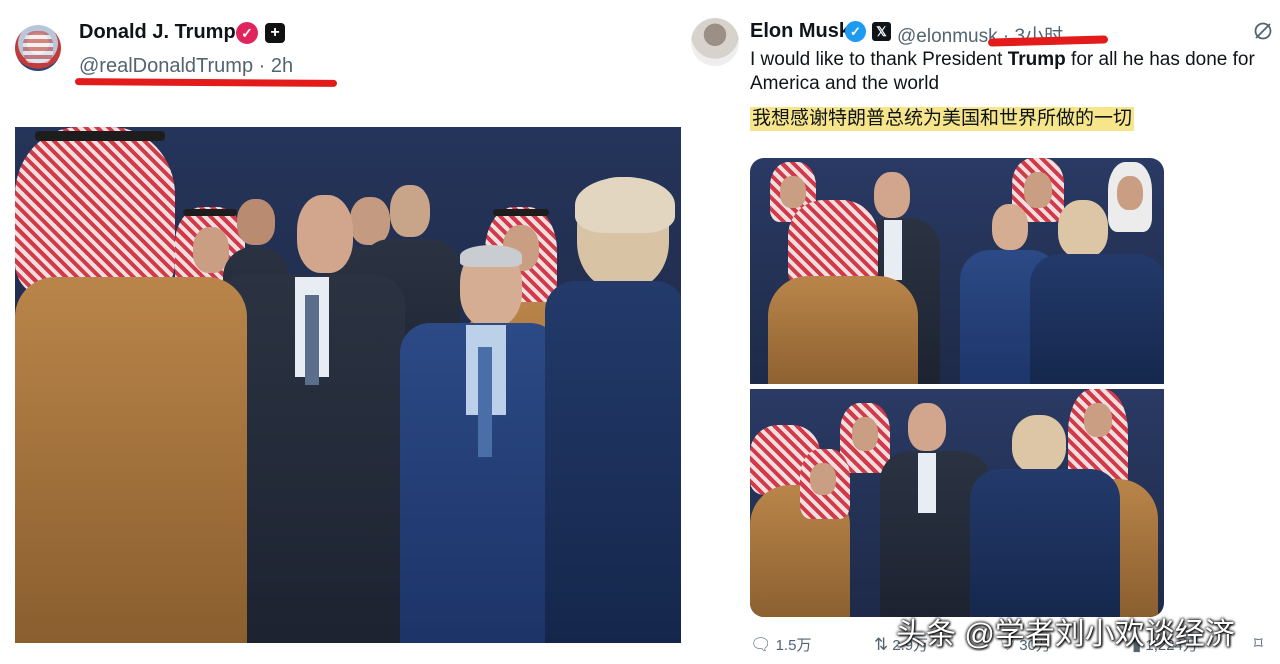  What do you see at coordinates (947, 36) in the screenshot?
I see `author-handle: @elonmusk` at bounding box center [947, 36].